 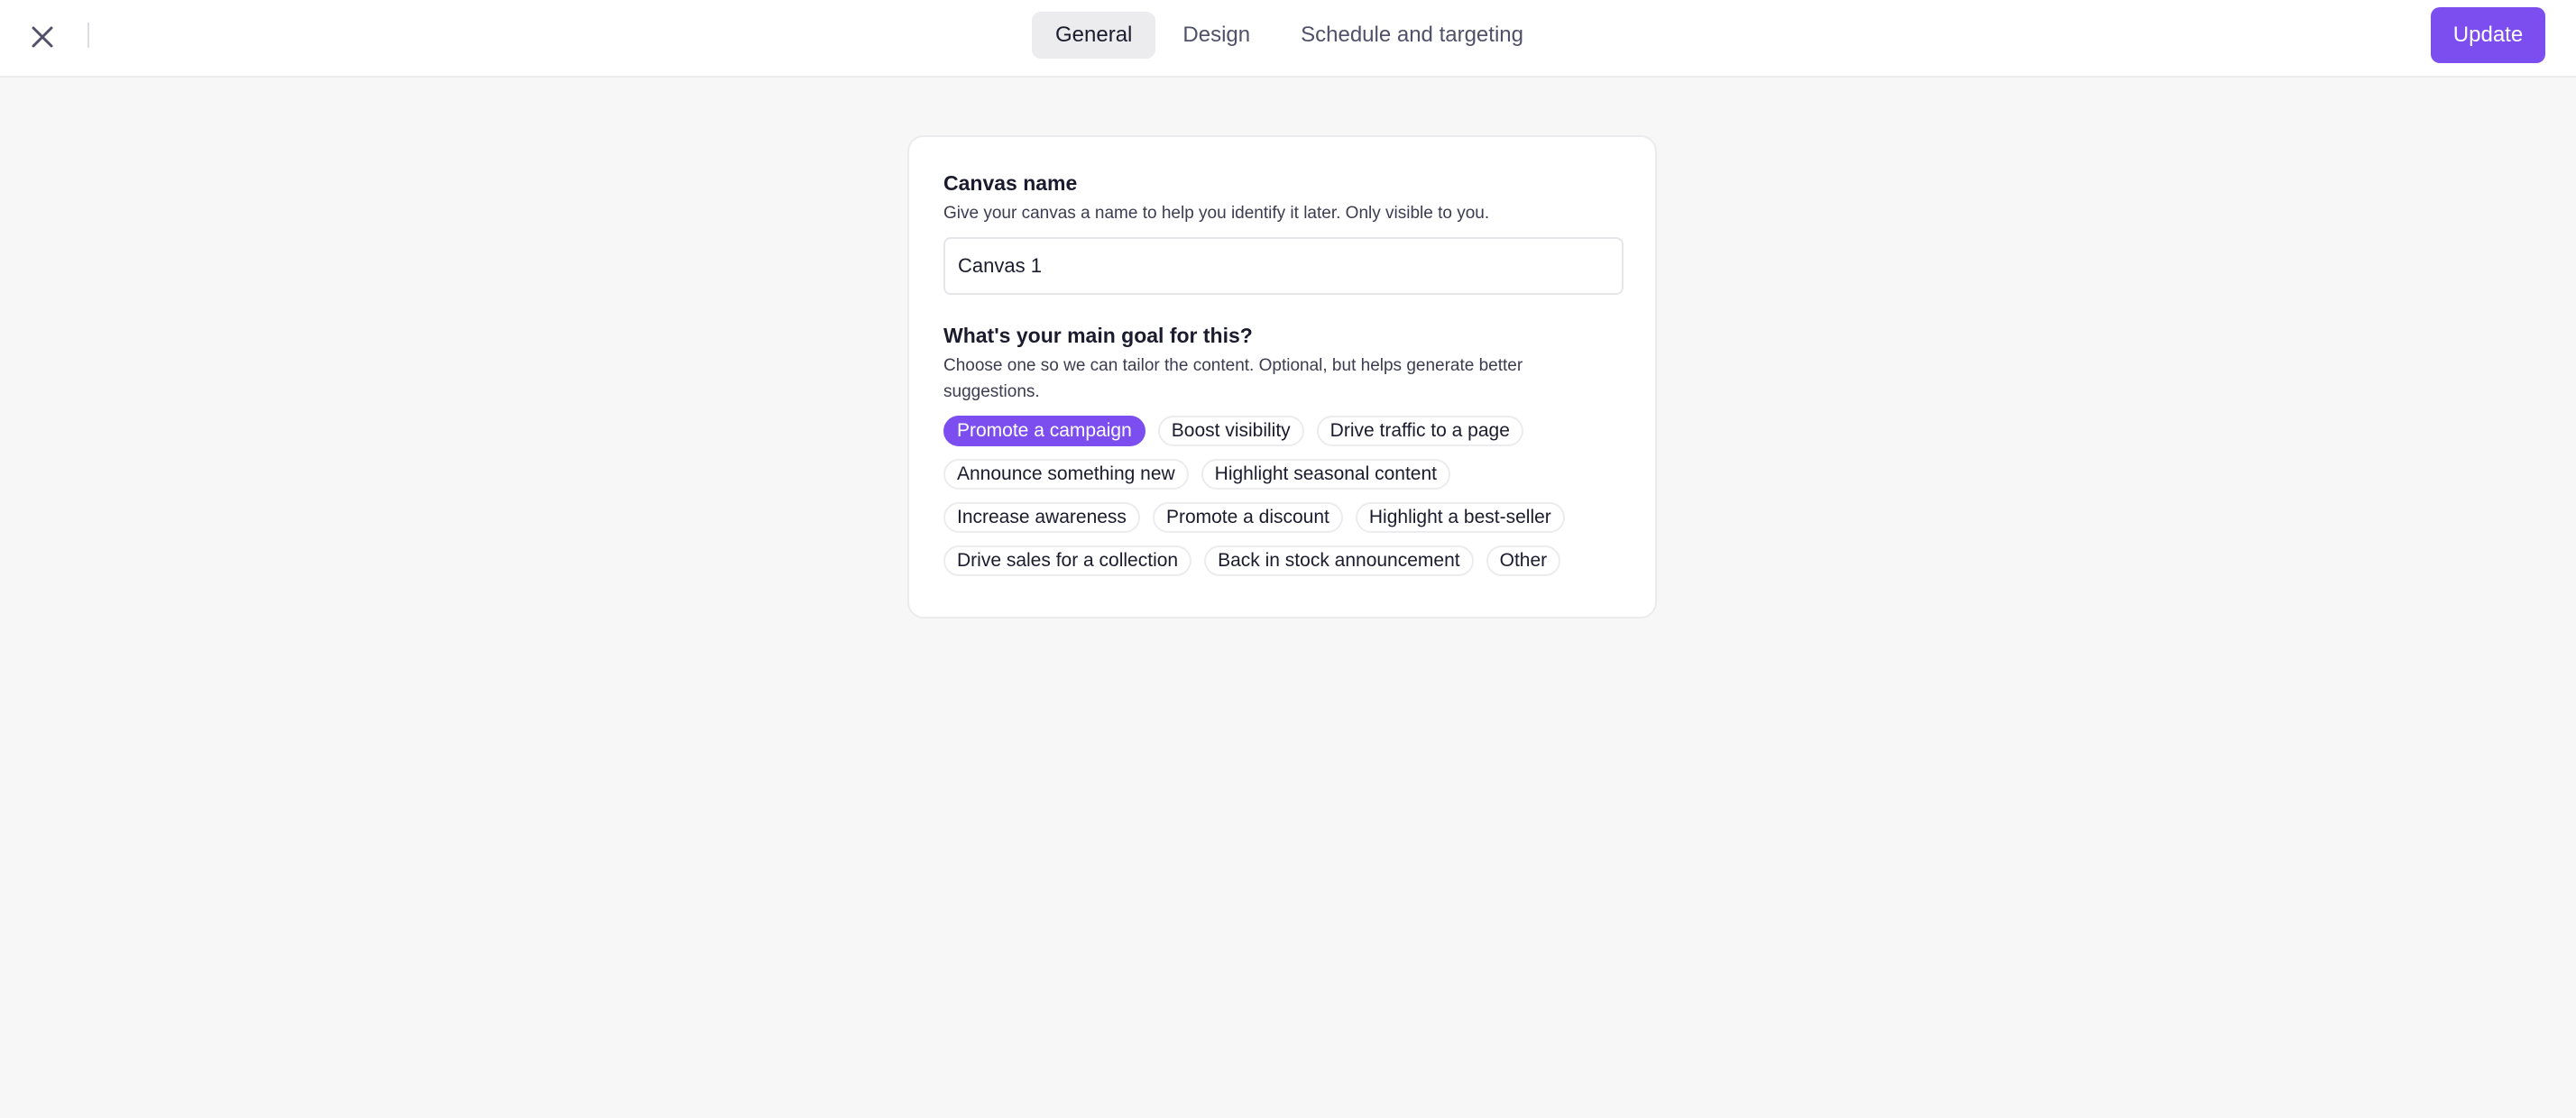 I want to click on goal-chip-increase-awareness: Increase awareness, so click(x=1041, y=517).